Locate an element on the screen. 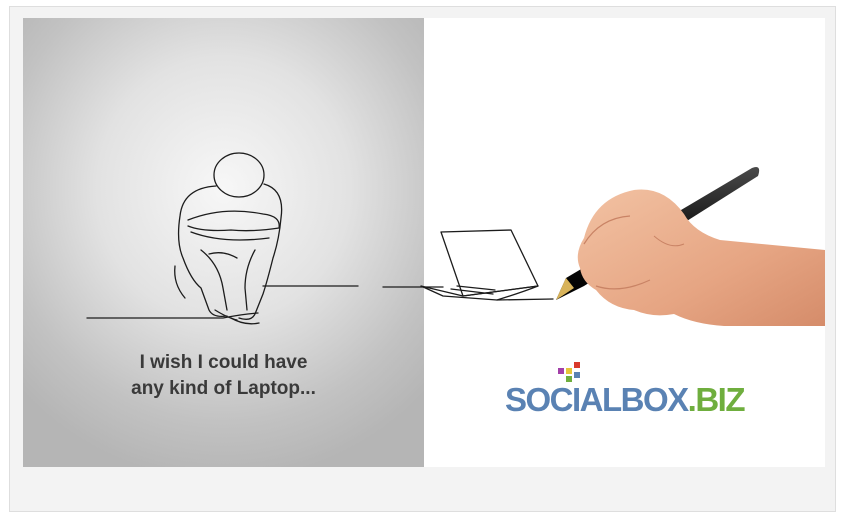 This screenshot has width=842, height=514. caption-line-1: I wish I could have is located at coordinates (223, 362).